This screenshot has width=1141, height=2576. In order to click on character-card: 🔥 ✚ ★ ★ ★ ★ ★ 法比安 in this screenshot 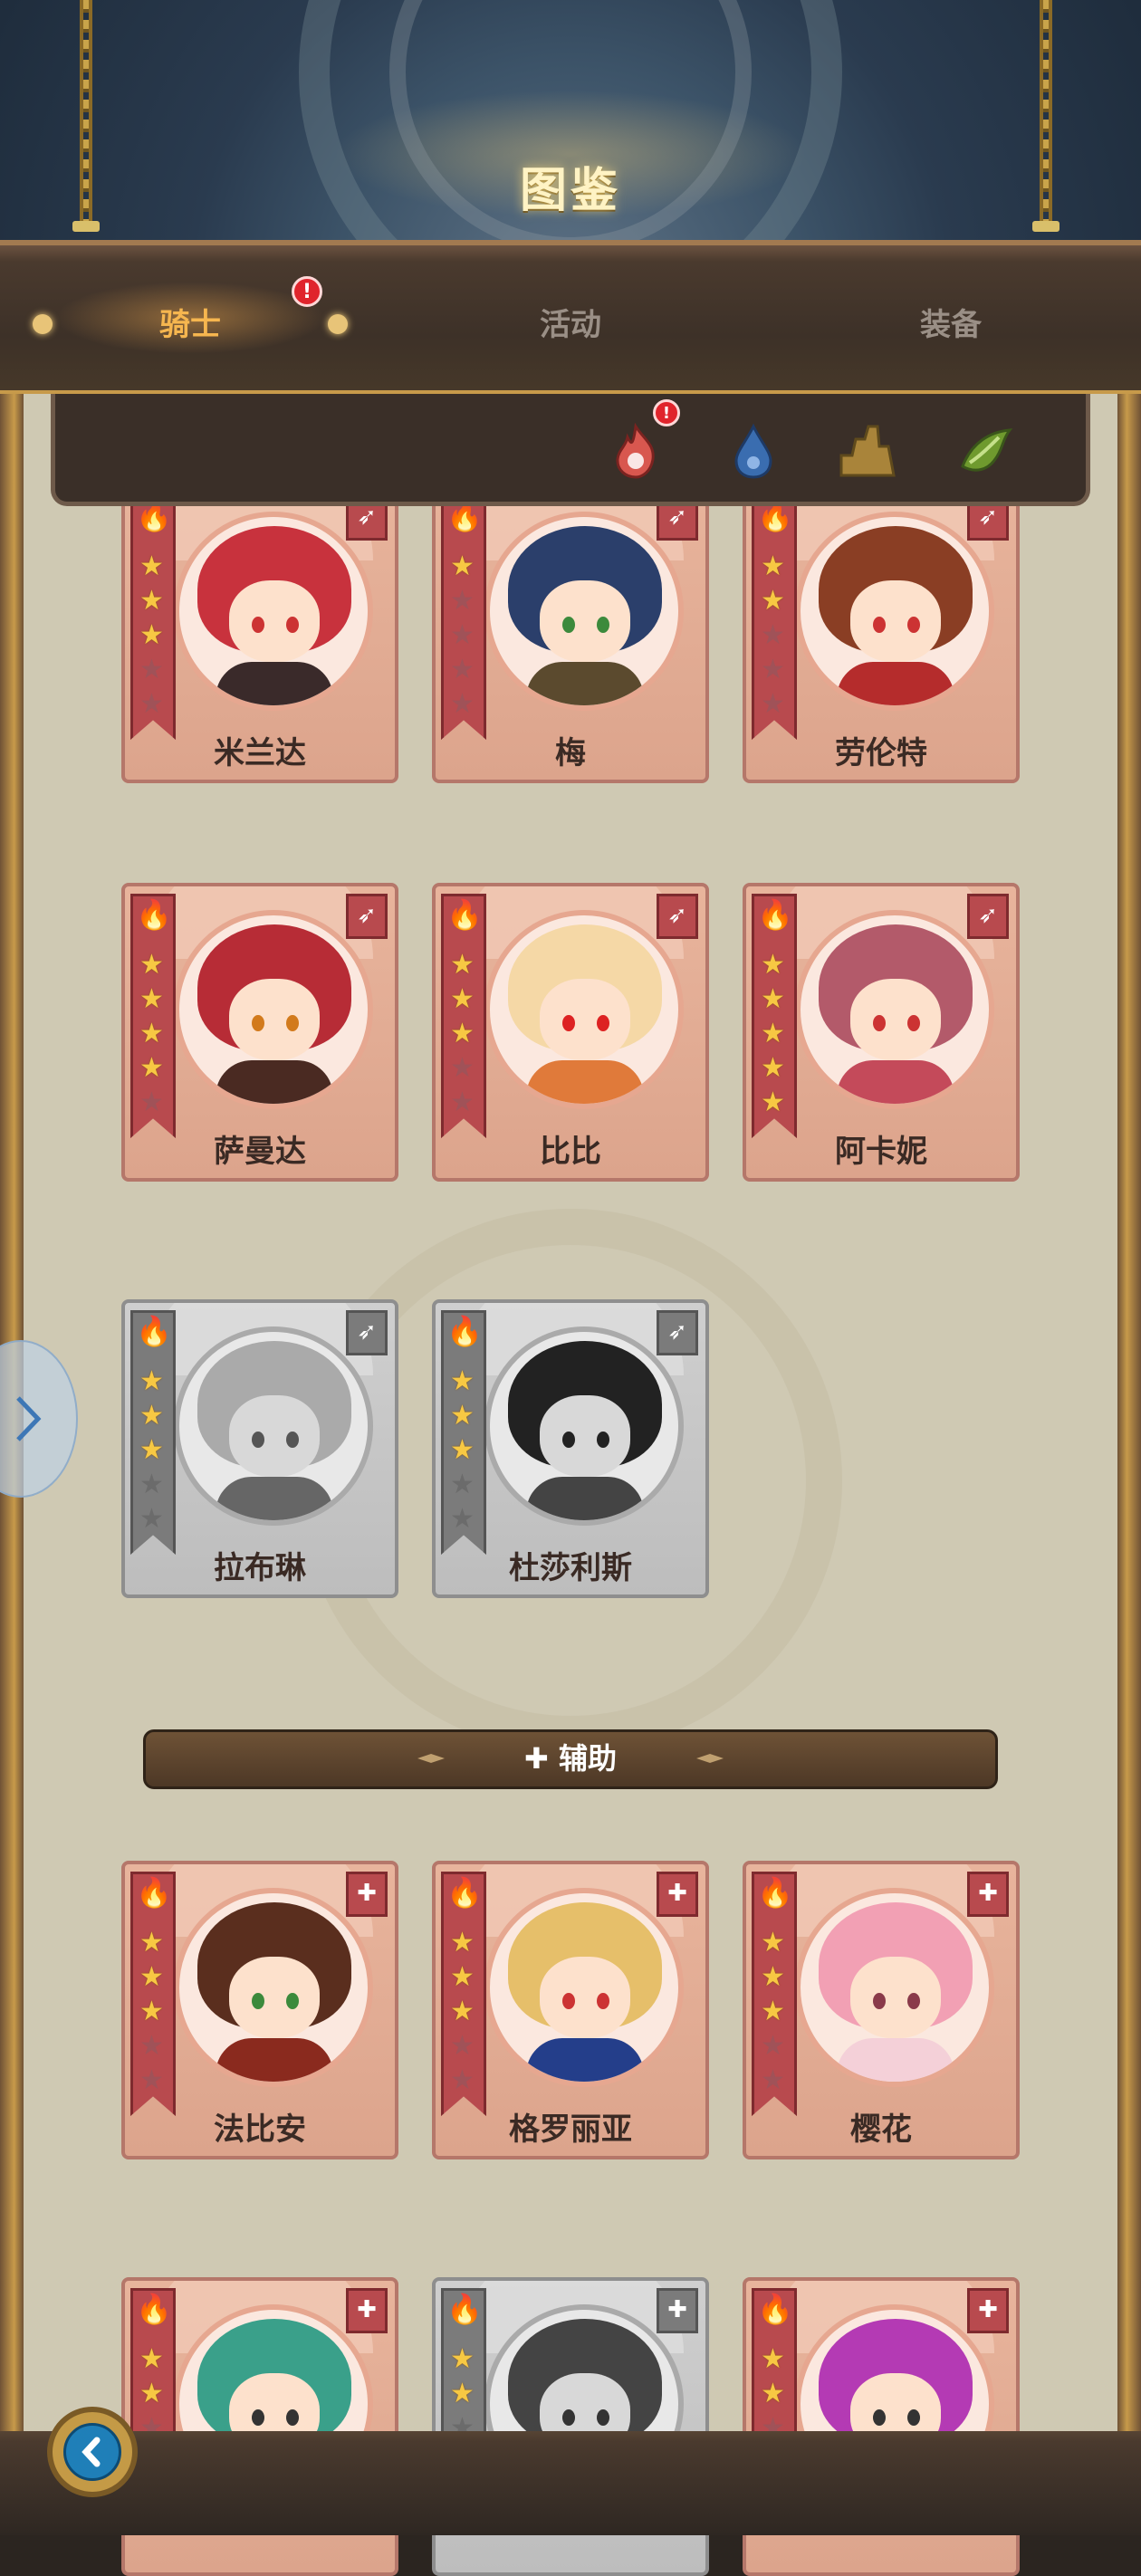, I will do `click(260, 2010)`.